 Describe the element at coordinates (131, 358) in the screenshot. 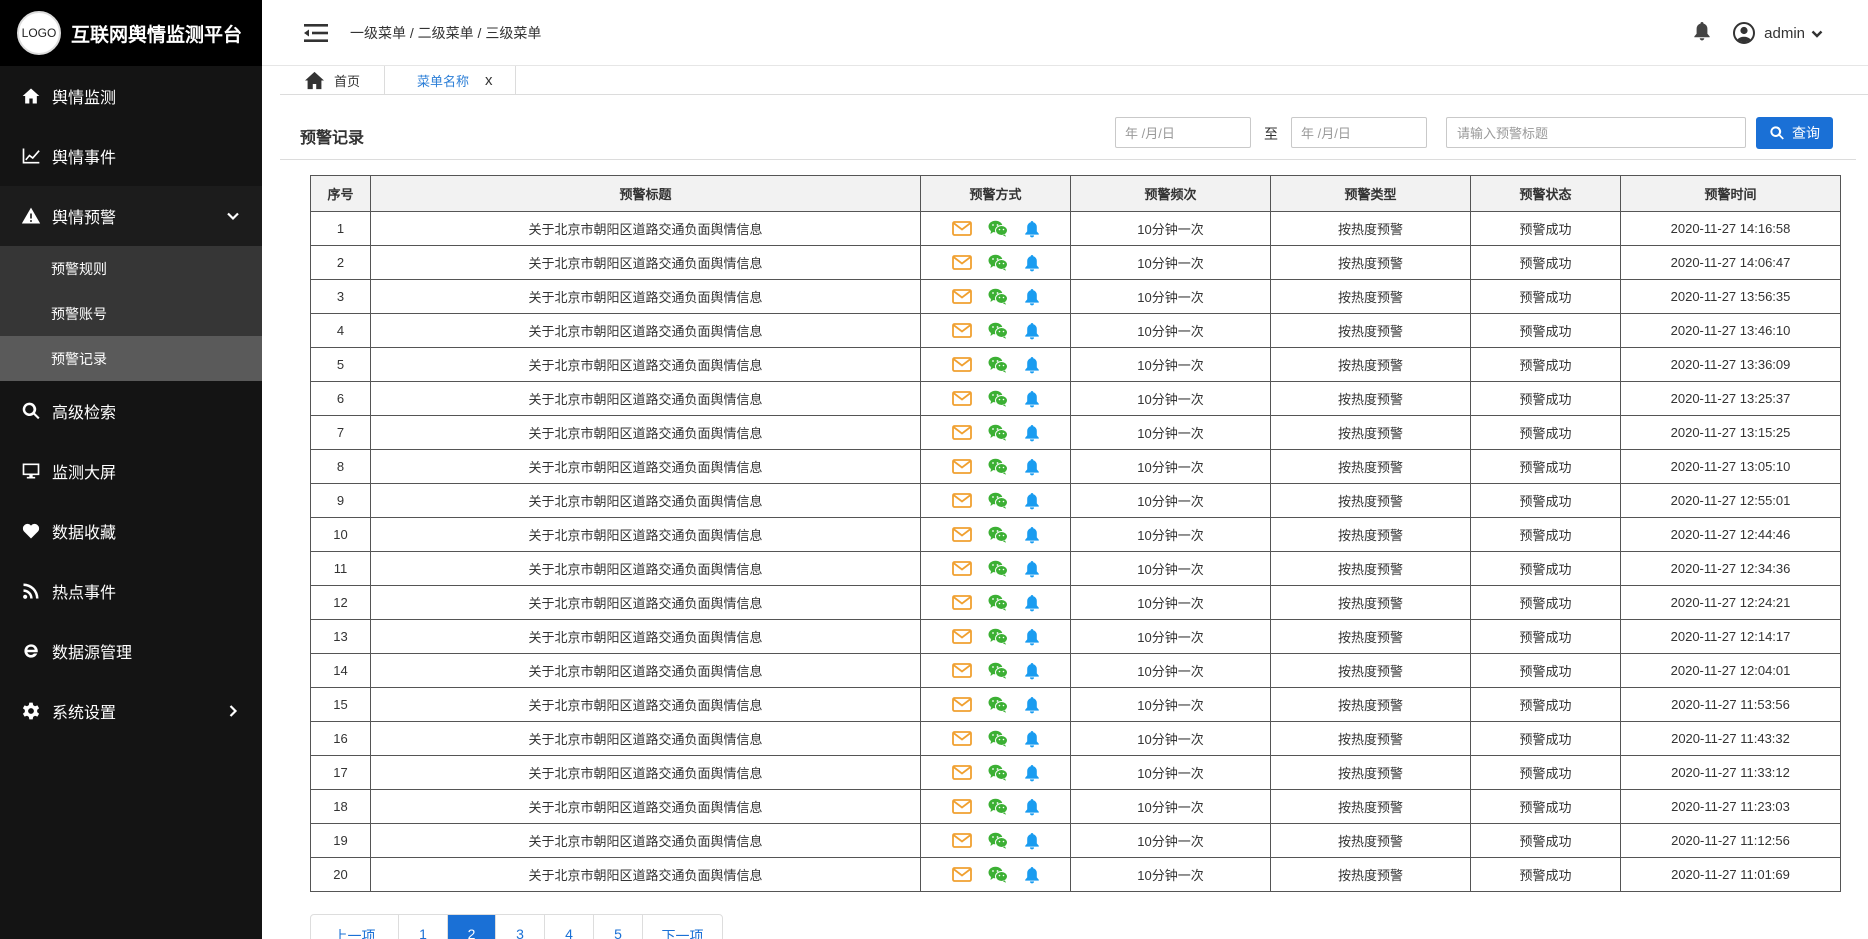

I see `sidebar-subitem-records: 预警记录` at that location.